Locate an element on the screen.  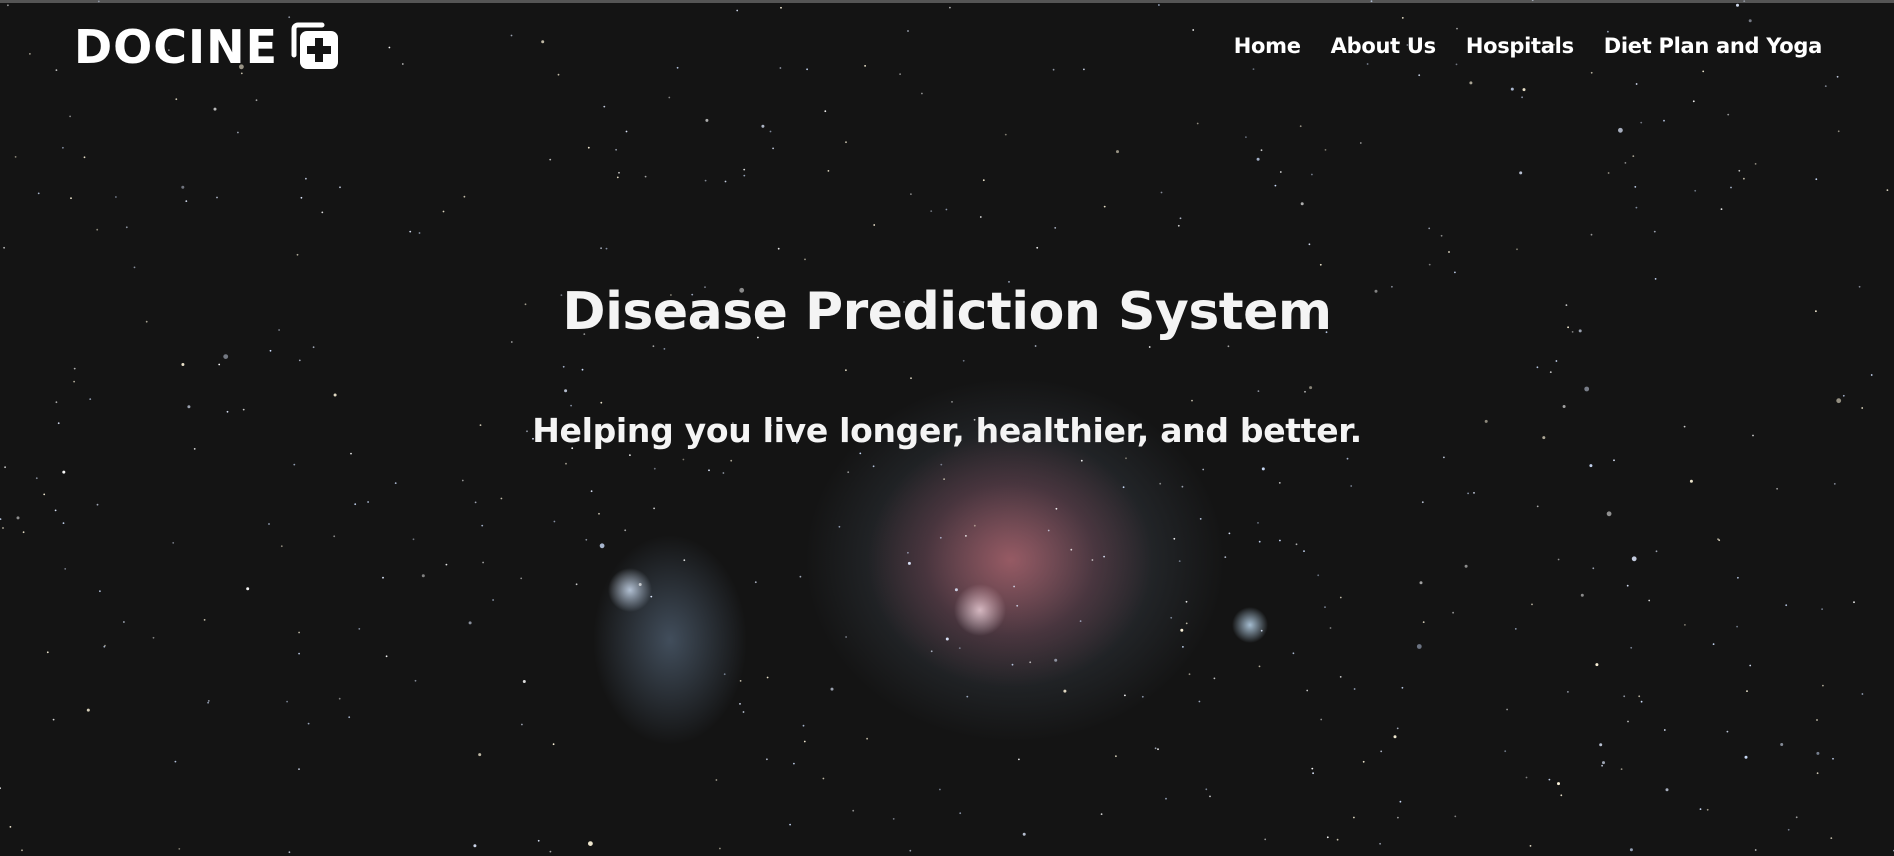
nav-item-diet-plan-and-yoga: Diet Plan and Yoga is located at coordinates (1713, 46).